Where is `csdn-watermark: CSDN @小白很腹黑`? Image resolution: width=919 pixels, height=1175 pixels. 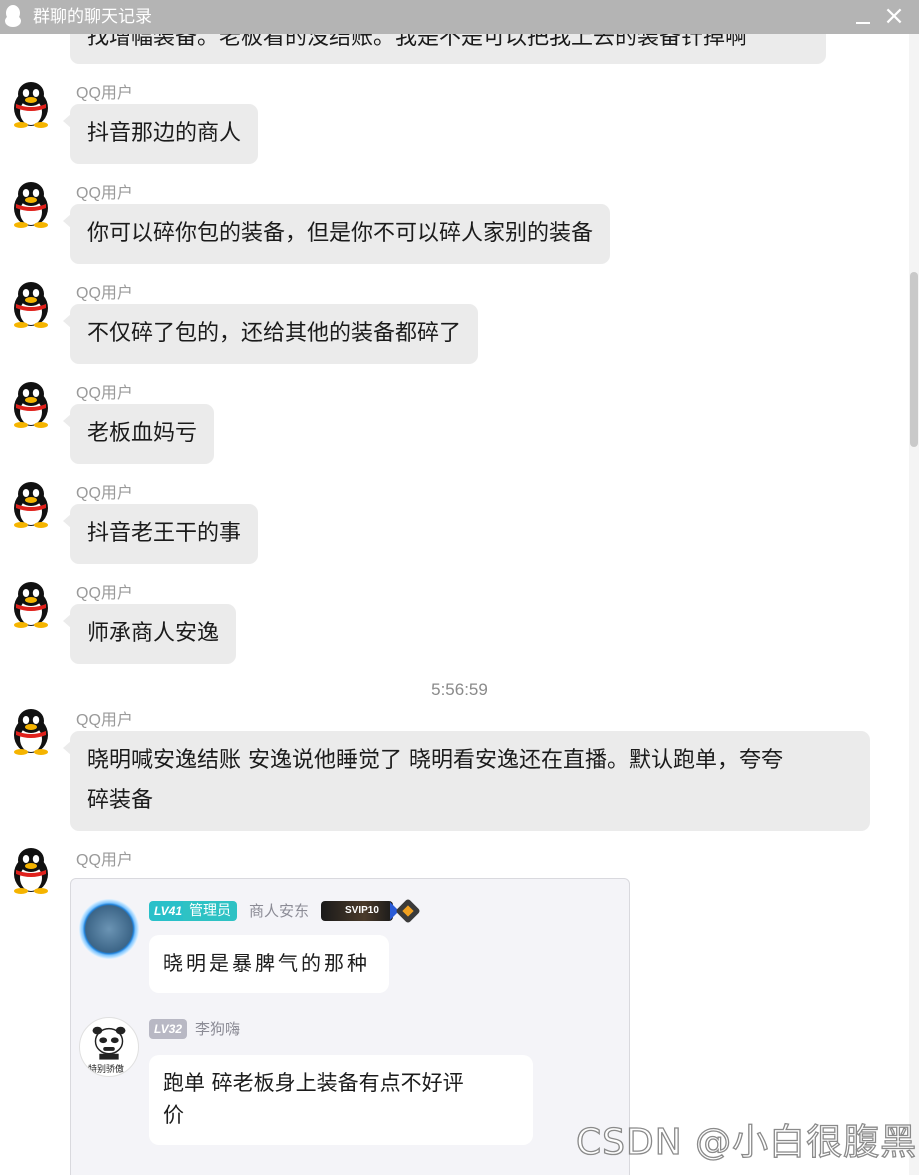
csdn-watermark: CSDN @小白很腹黑 is located at coordinates (746, 1142).